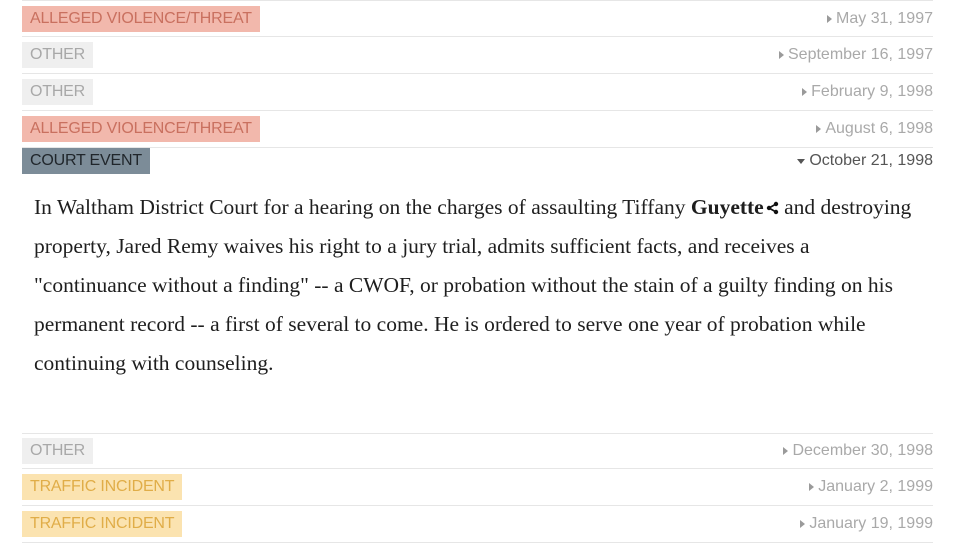 This screenshot has width=960, height=543. I want to click on event-date: September 16, 1997, so click(856, 55).